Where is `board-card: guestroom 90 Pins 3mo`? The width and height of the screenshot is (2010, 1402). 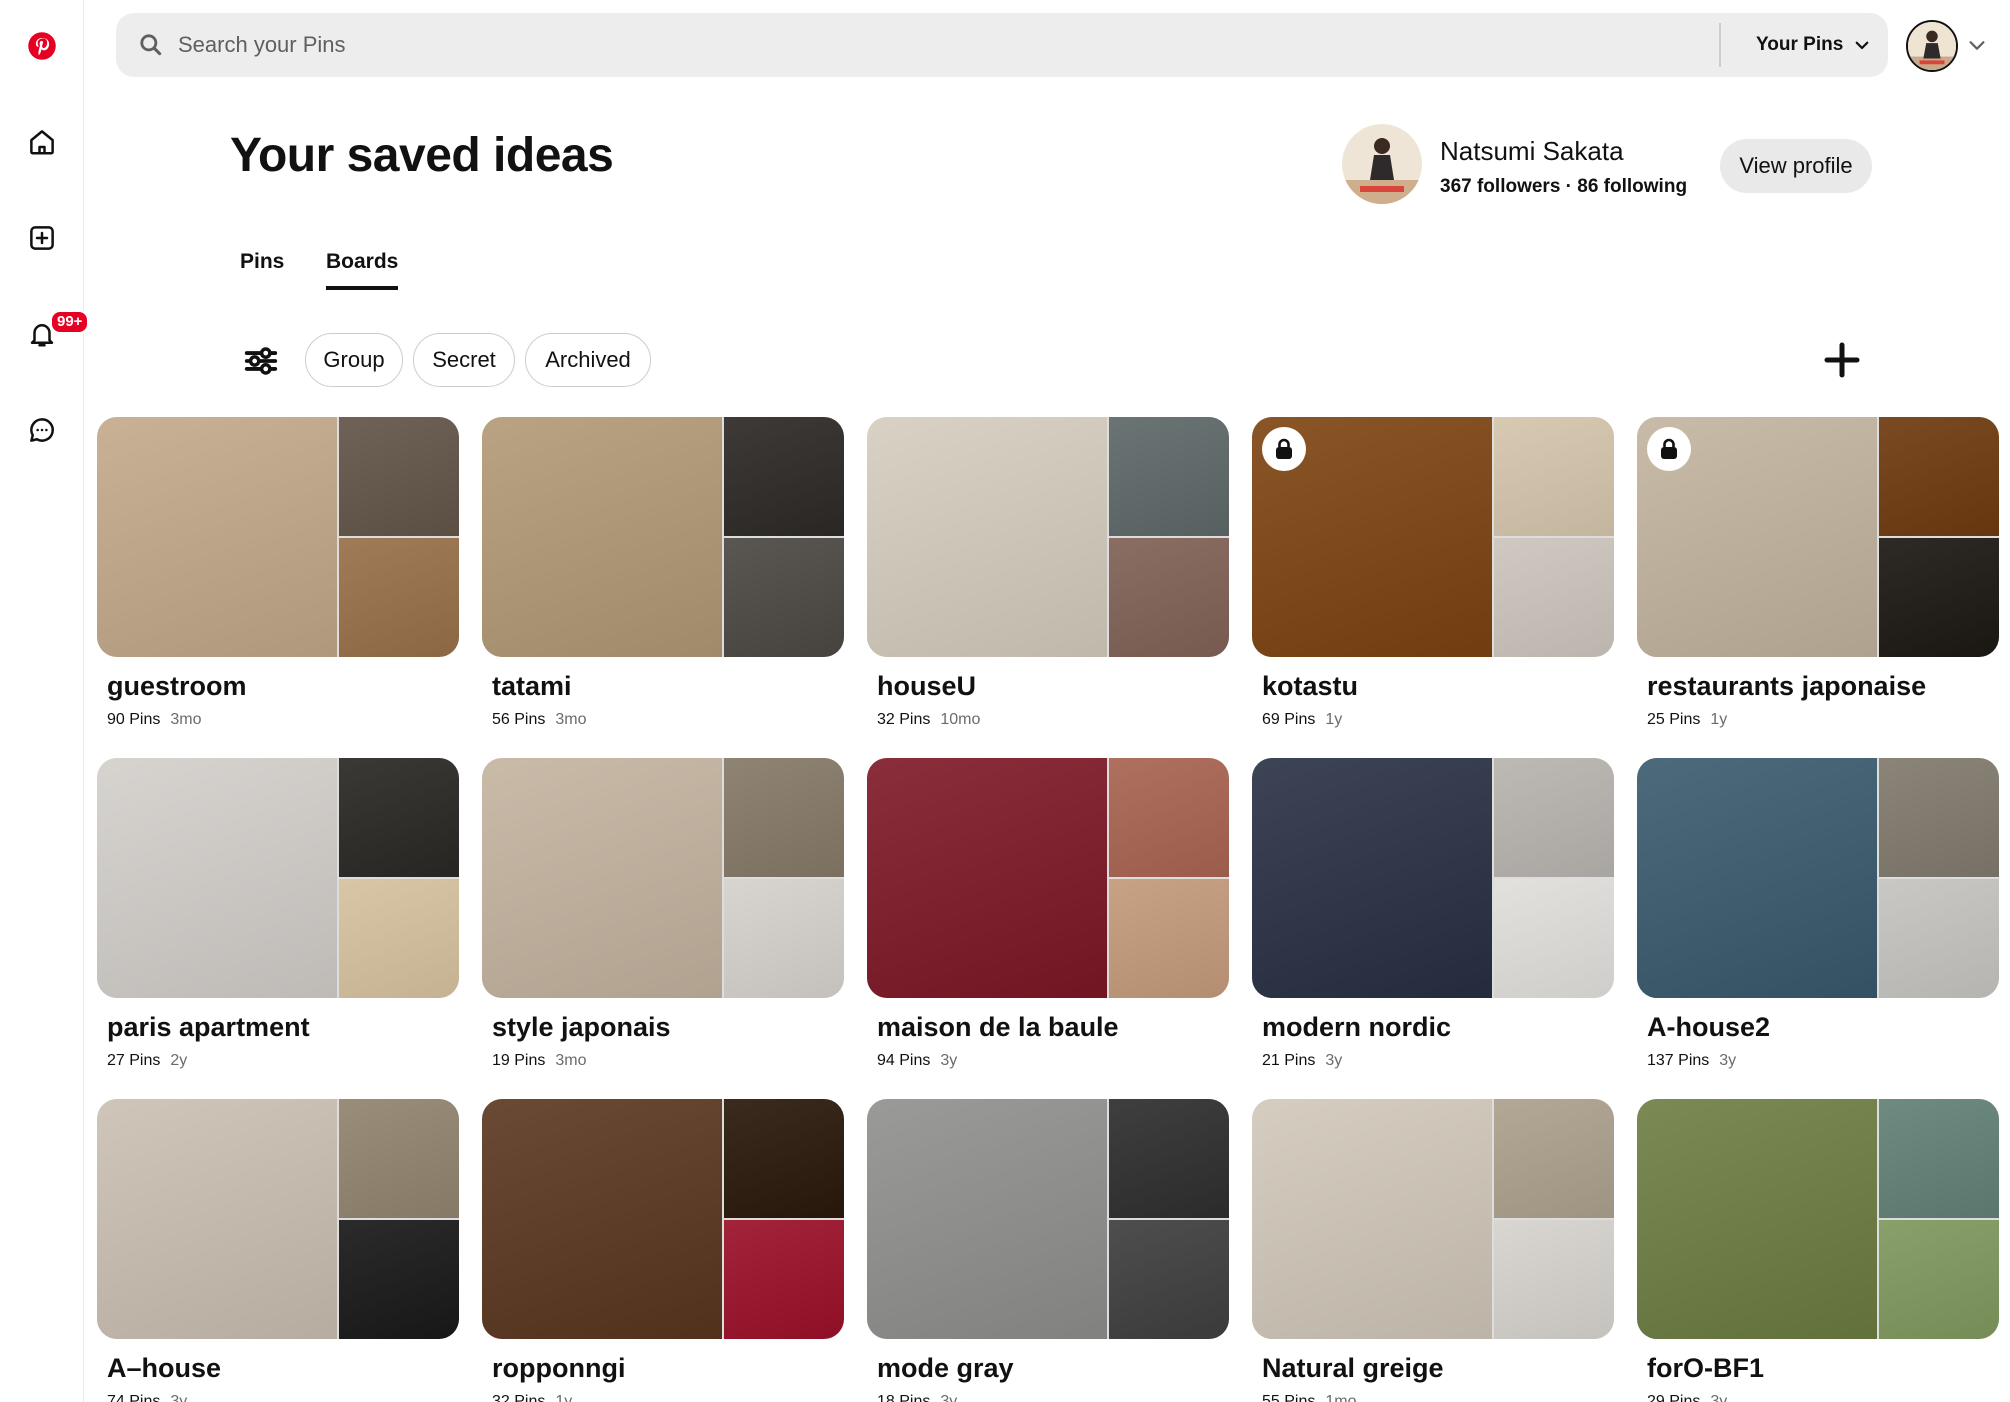 board-card: guestroom 90 Pins 3mo is located at coordinates (278, 582).